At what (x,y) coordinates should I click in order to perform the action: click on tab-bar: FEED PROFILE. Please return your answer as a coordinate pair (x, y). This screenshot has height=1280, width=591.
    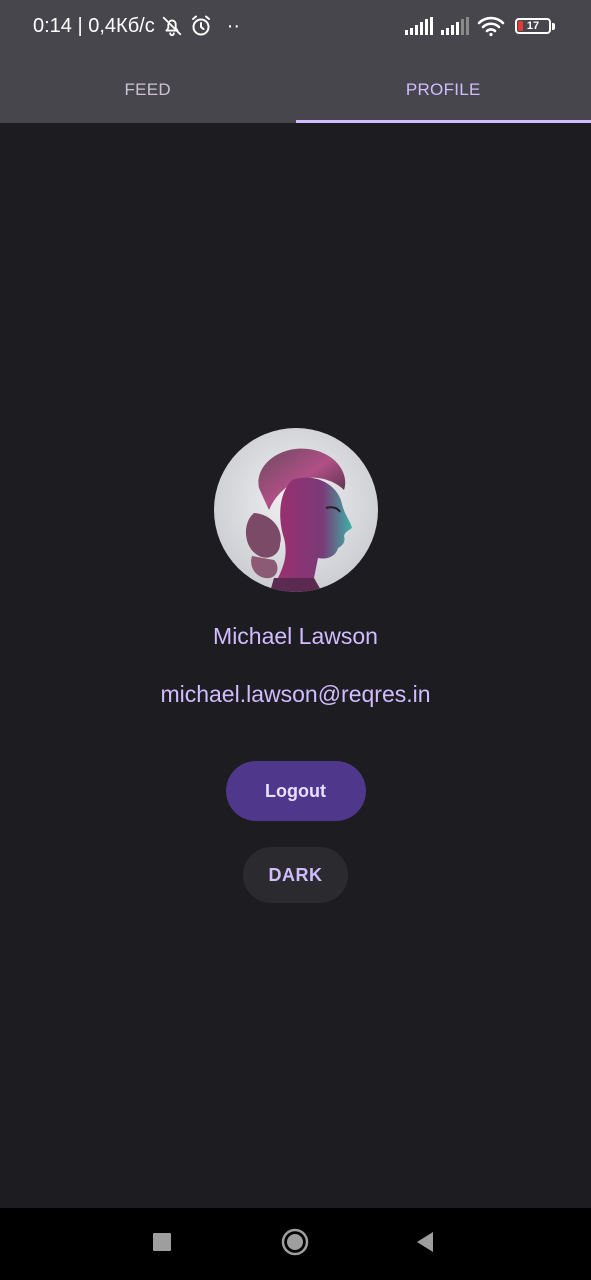
    Looking at the image, I should click on (295, 89).